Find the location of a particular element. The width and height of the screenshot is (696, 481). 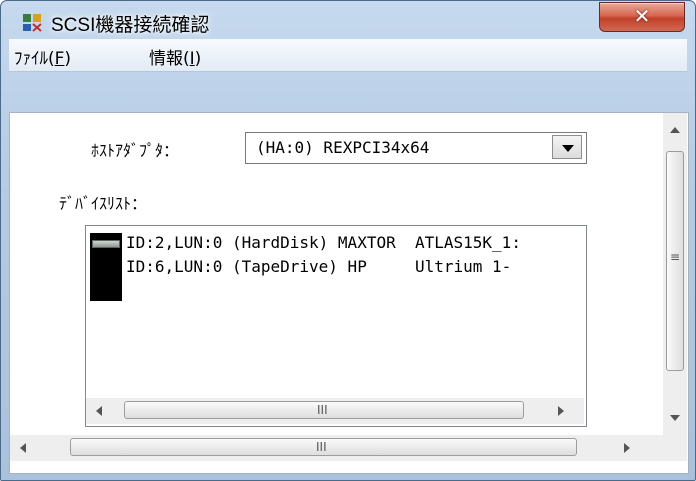

menu-file: ﾌｧｲﾙ(F) is located at coordinates (42, 56).